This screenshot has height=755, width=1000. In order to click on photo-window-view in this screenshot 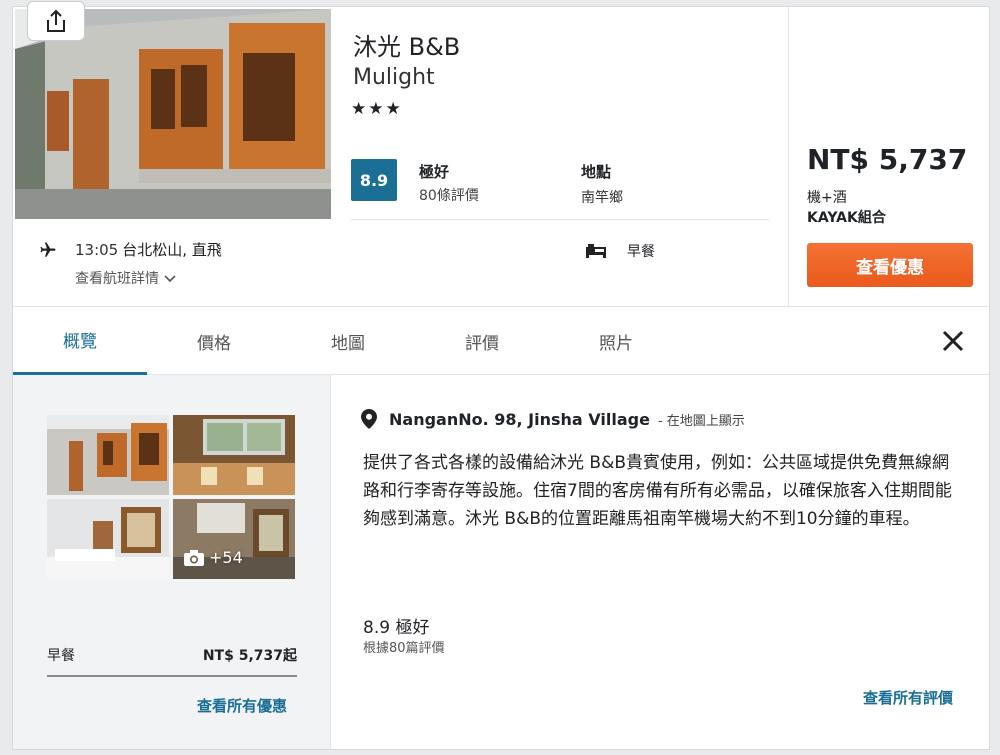, I will do `click(234, 455)`.